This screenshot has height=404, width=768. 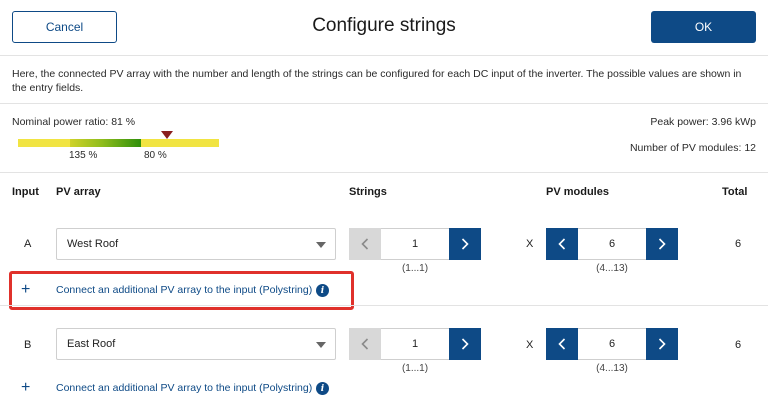 I want to click on input-label: B, so click(x=28, y=345).